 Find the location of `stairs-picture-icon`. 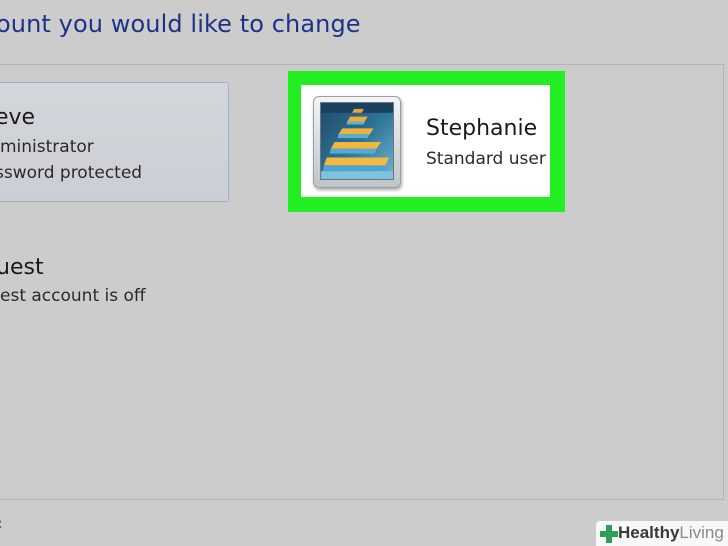

stairs-picture-icon is located at coordinates (357, 141).